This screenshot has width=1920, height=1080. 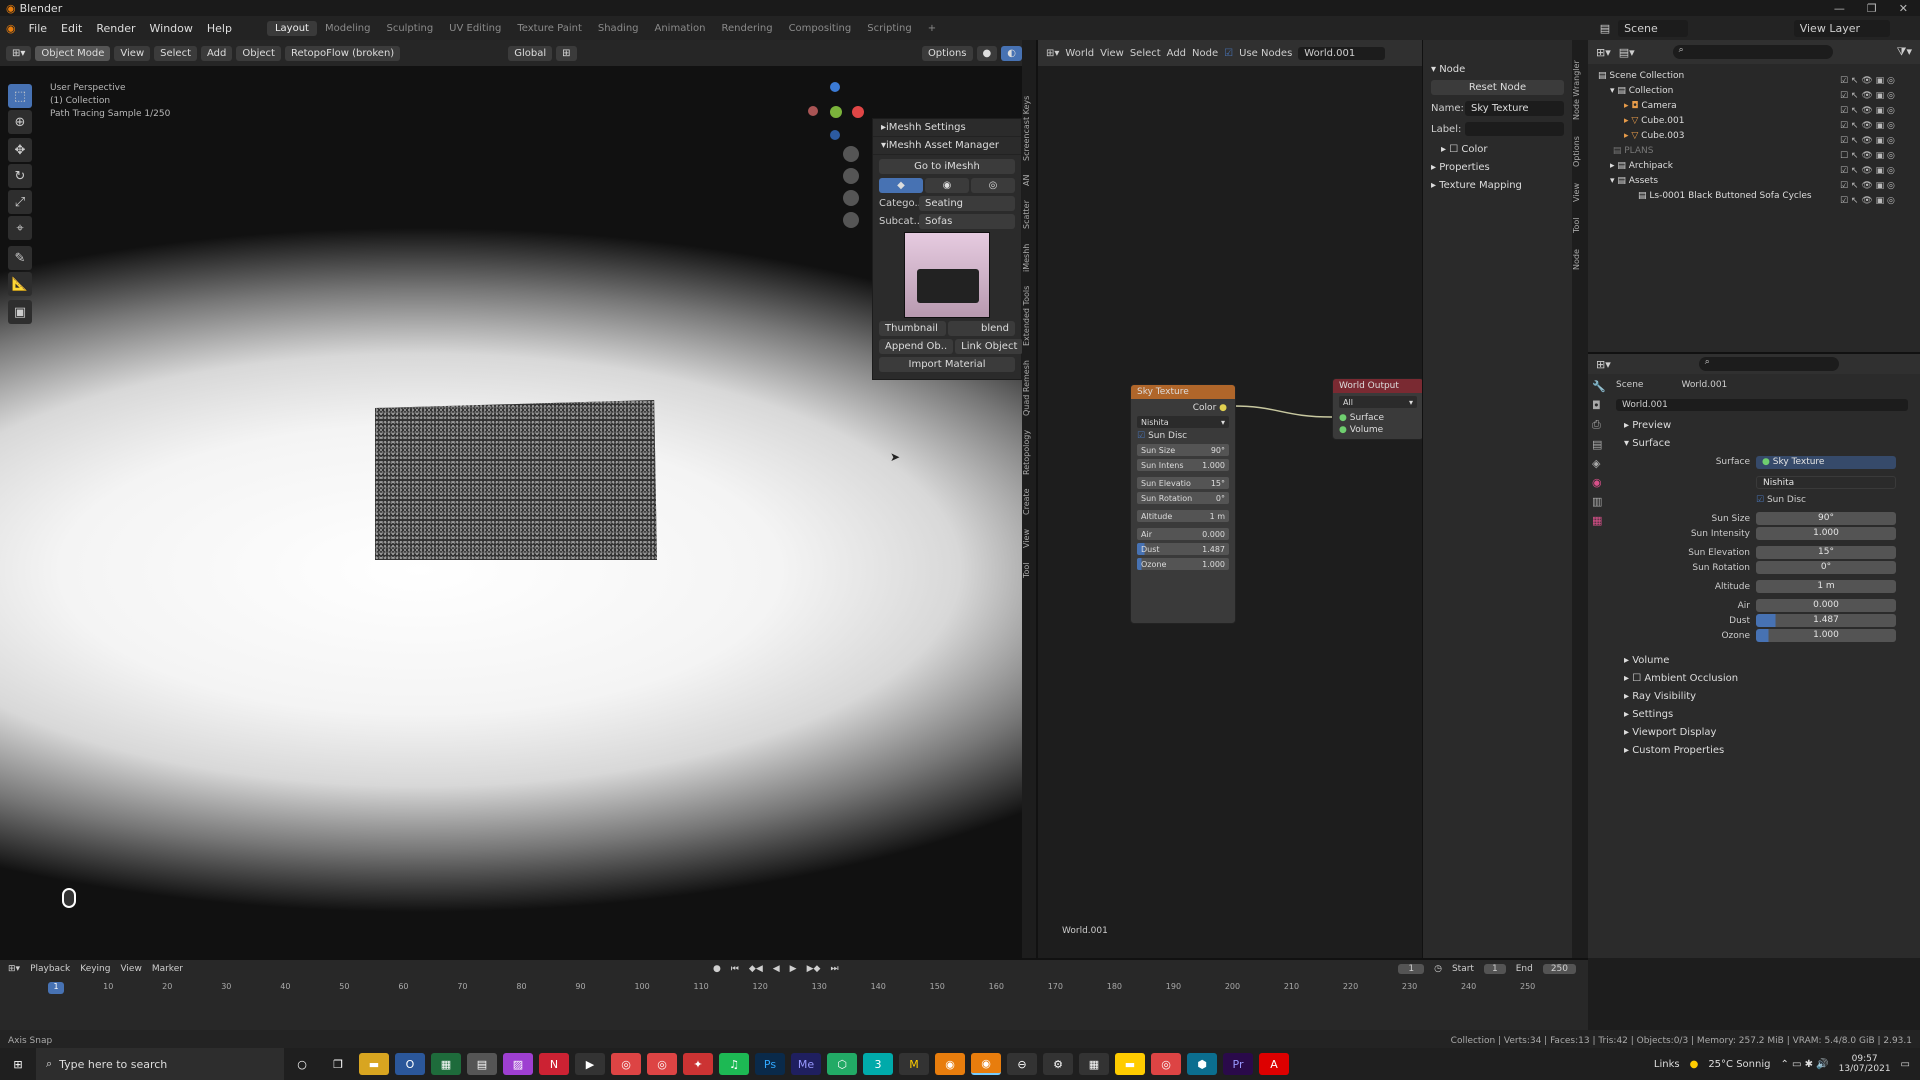 I want to click on ozone-field: 1.000, so click(x=1826, y=635).